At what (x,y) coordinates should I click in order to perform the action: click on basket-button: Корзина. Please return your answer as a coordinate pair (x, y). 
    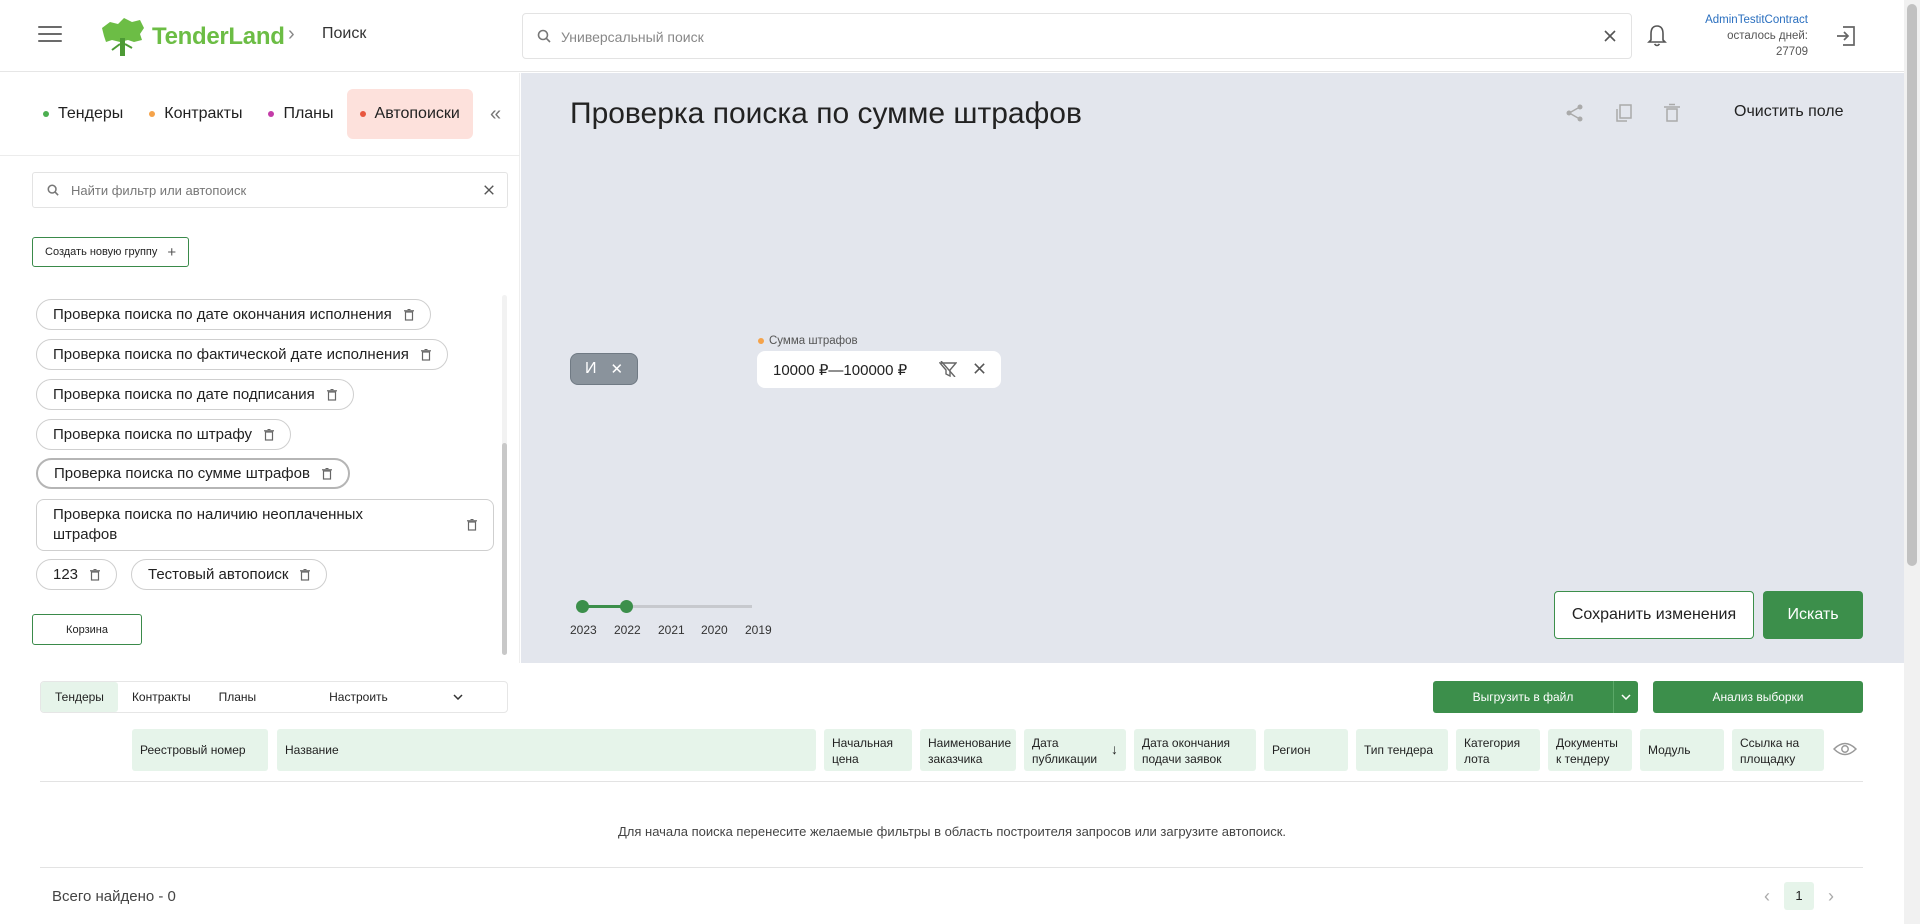
    Looking at the image, I should click on (87, 629).